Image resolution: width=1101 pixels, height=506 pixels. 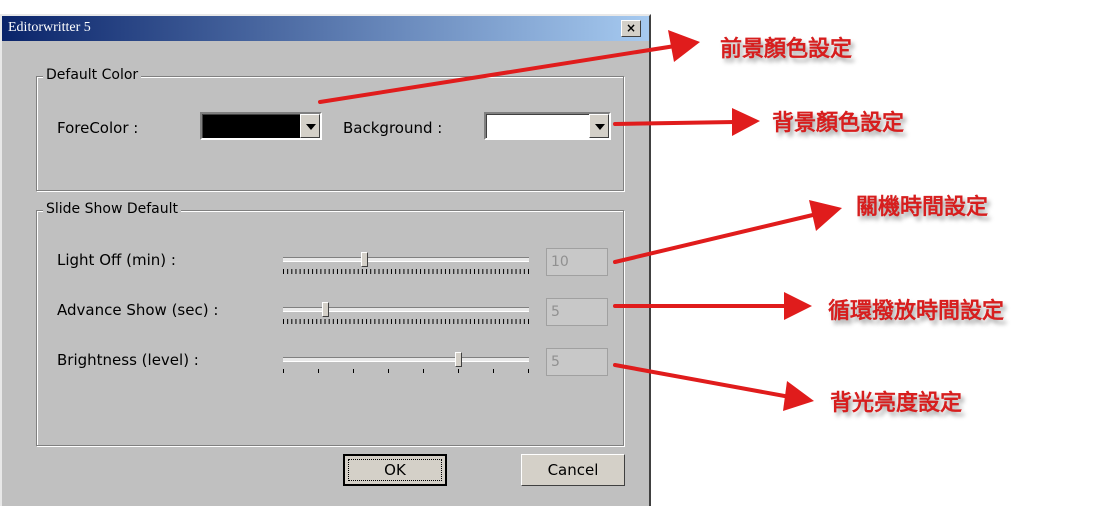 What do you see at coordinates (786, 49) in the screenshot?
I see `annotation-forecolor: 前景顏色設定` at bounding box center [786, 49].